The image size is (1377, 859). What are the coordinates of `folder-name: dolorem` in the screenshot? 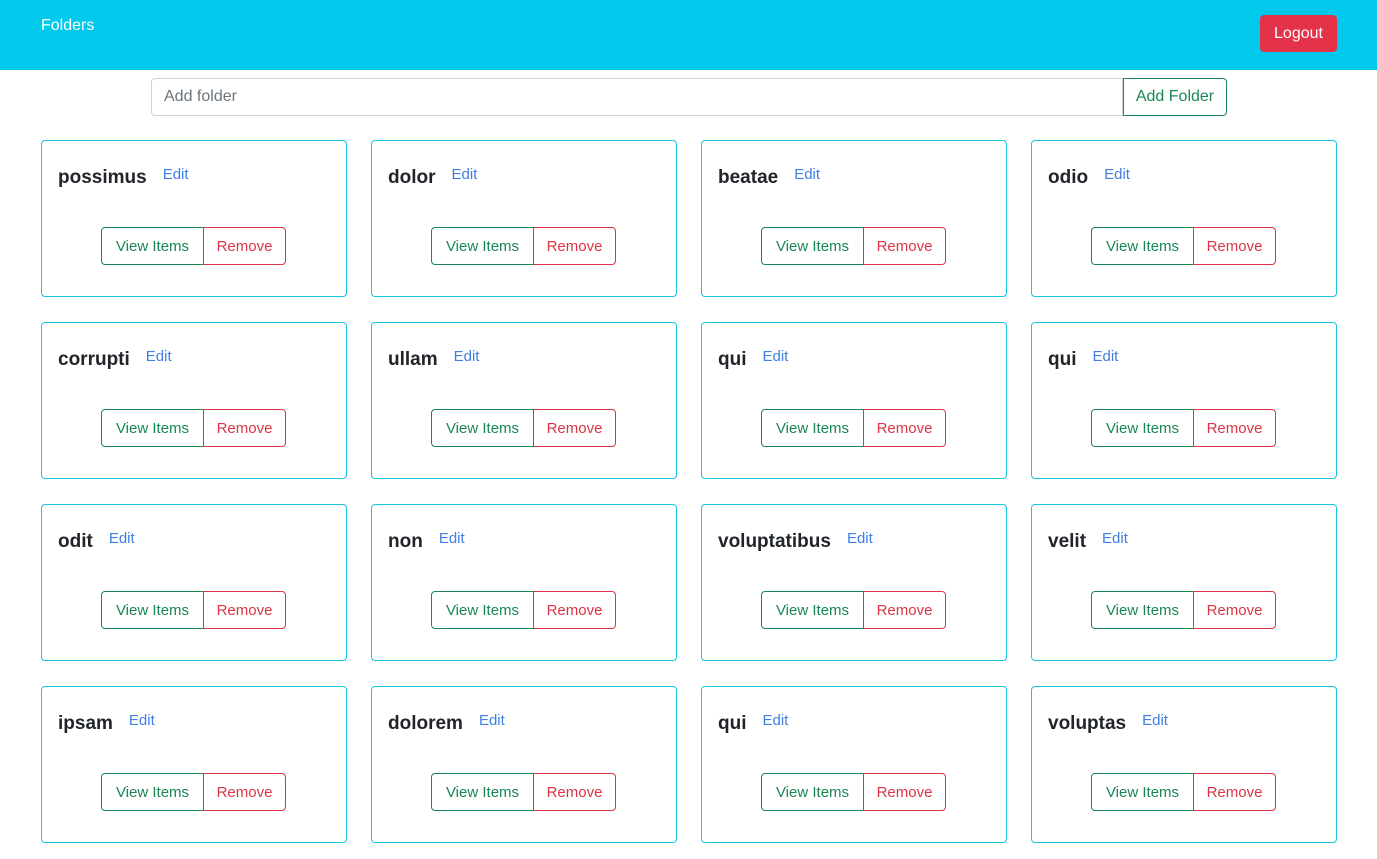 It's located at (425, 723).